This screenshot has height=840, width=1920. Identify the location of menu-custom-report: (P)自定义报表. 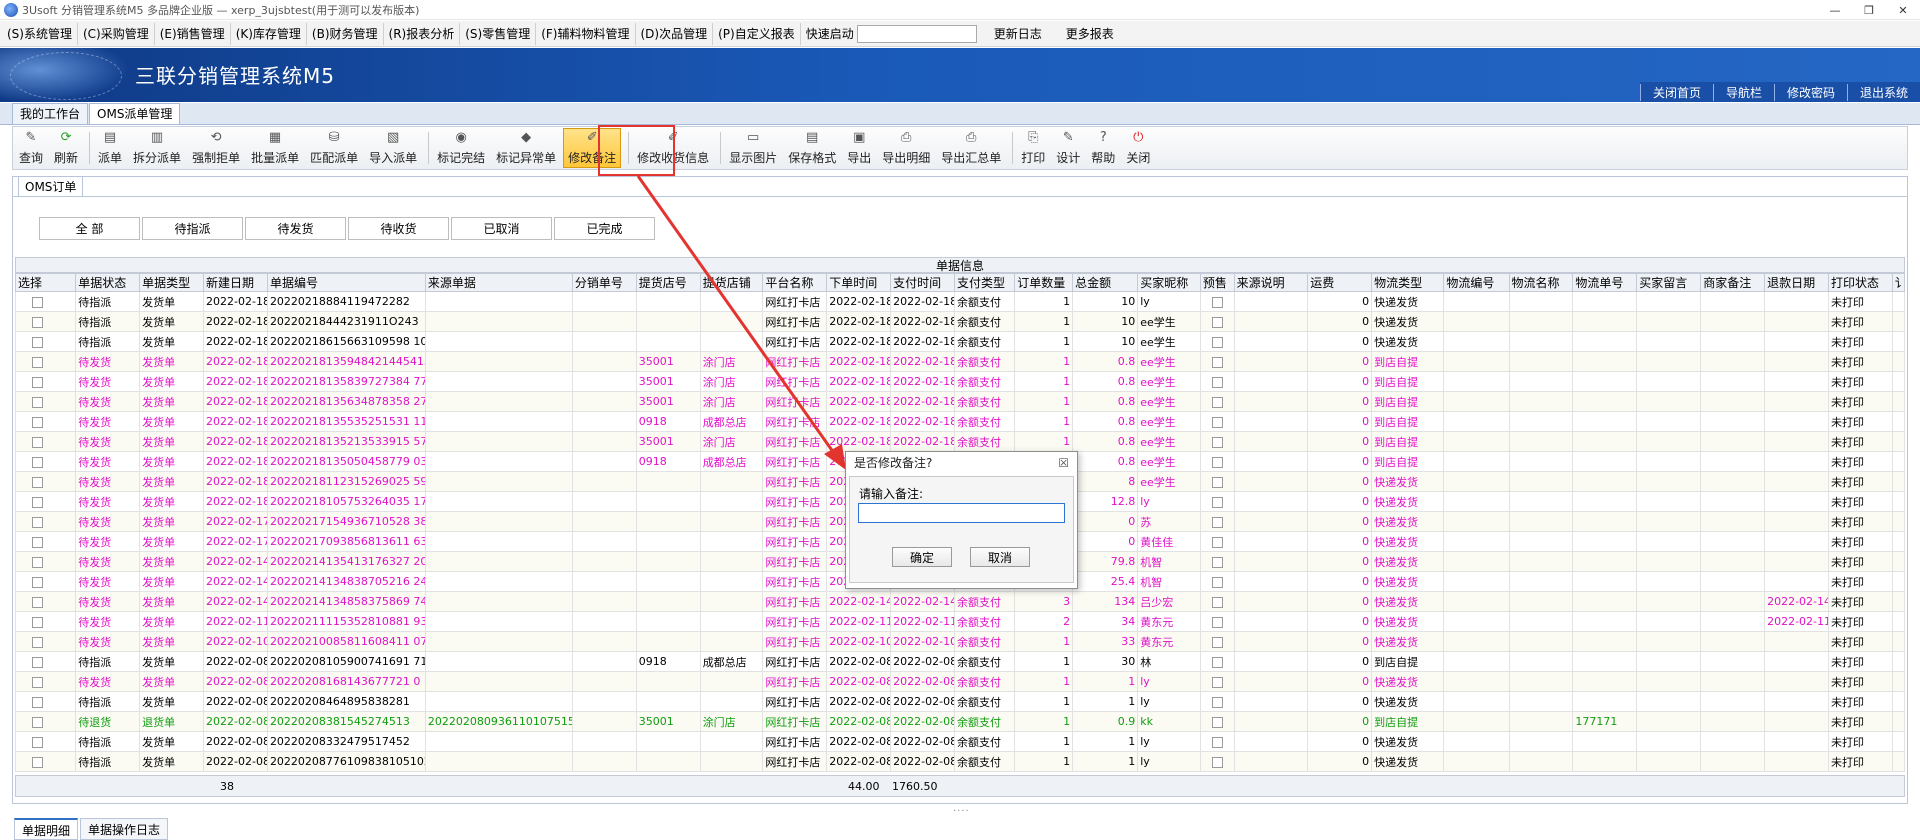
(757, 33).